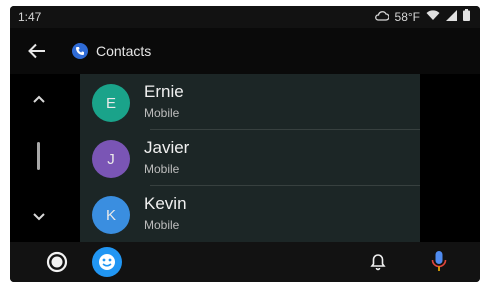 This screenshot has width=490, height=289. Describe the element at coordinates (111, 159) in the screenshot. I see `avatar: J` at that location.